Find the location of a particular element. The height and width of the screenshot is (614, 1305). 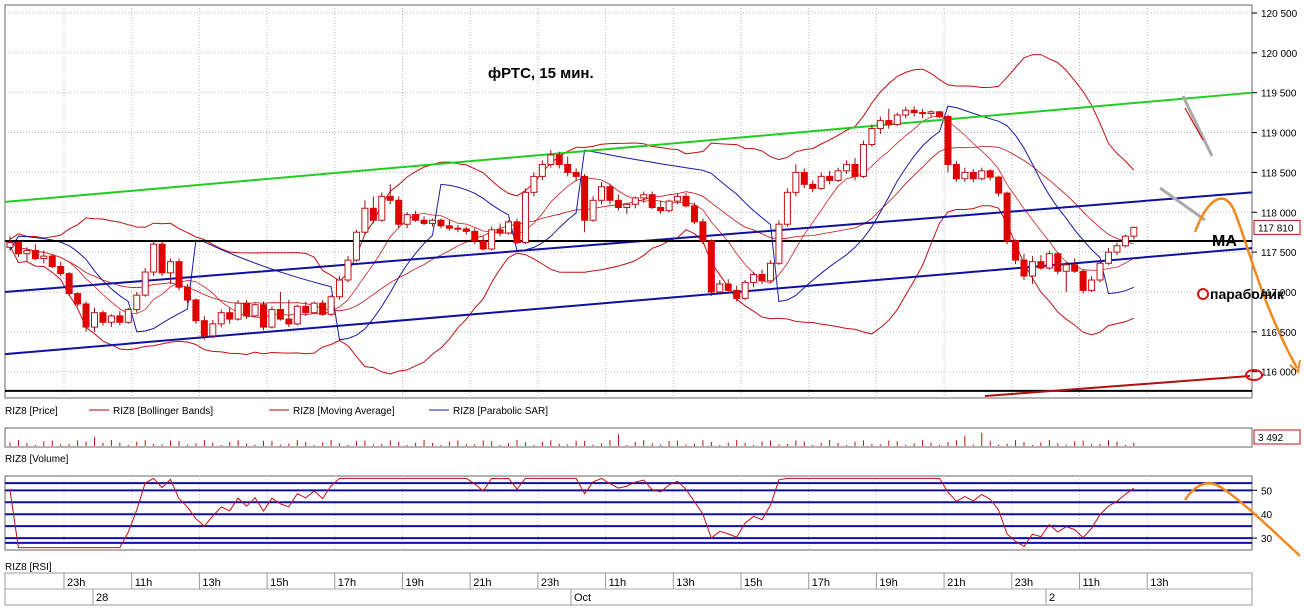

last-price-label: 117 810 is located at coordinates (1276, 228).